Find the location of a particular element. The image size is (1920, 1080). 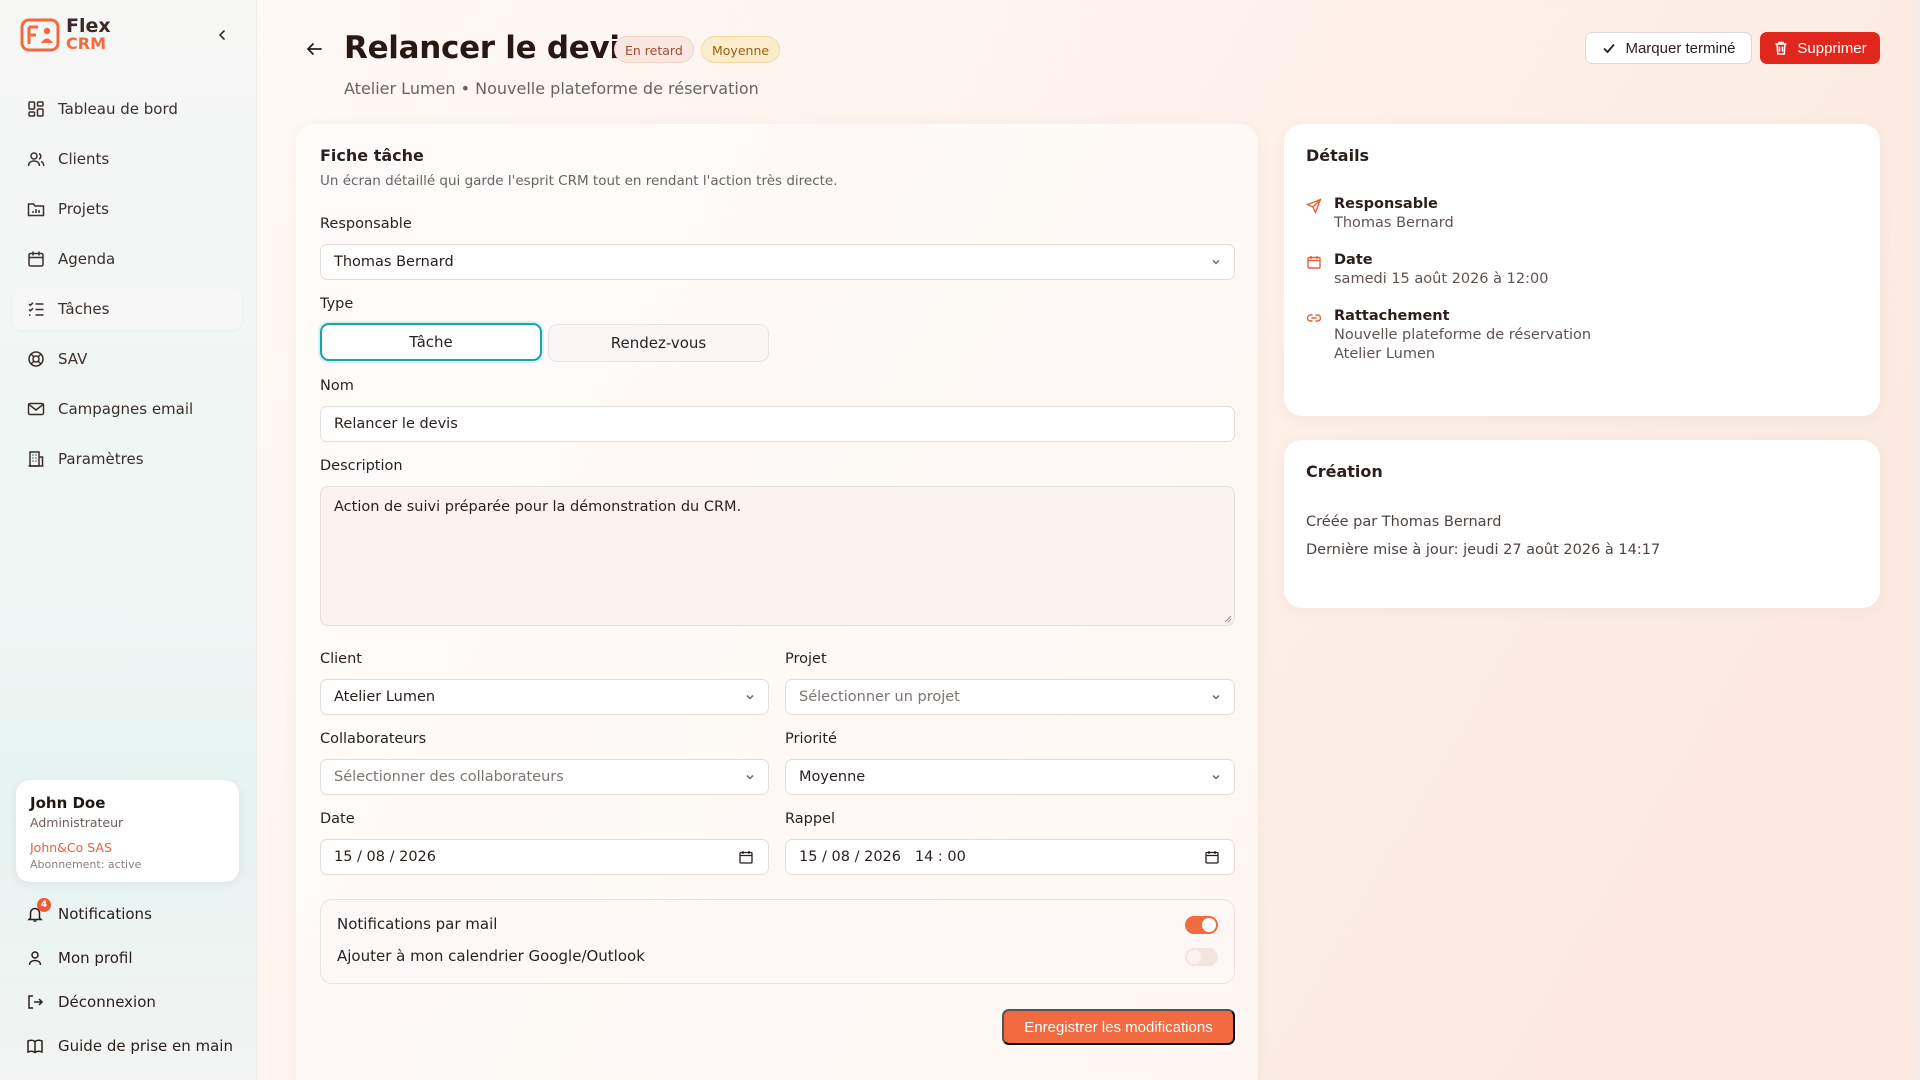

client-select: Atelier Lumen is located at coordinates (544, 697).